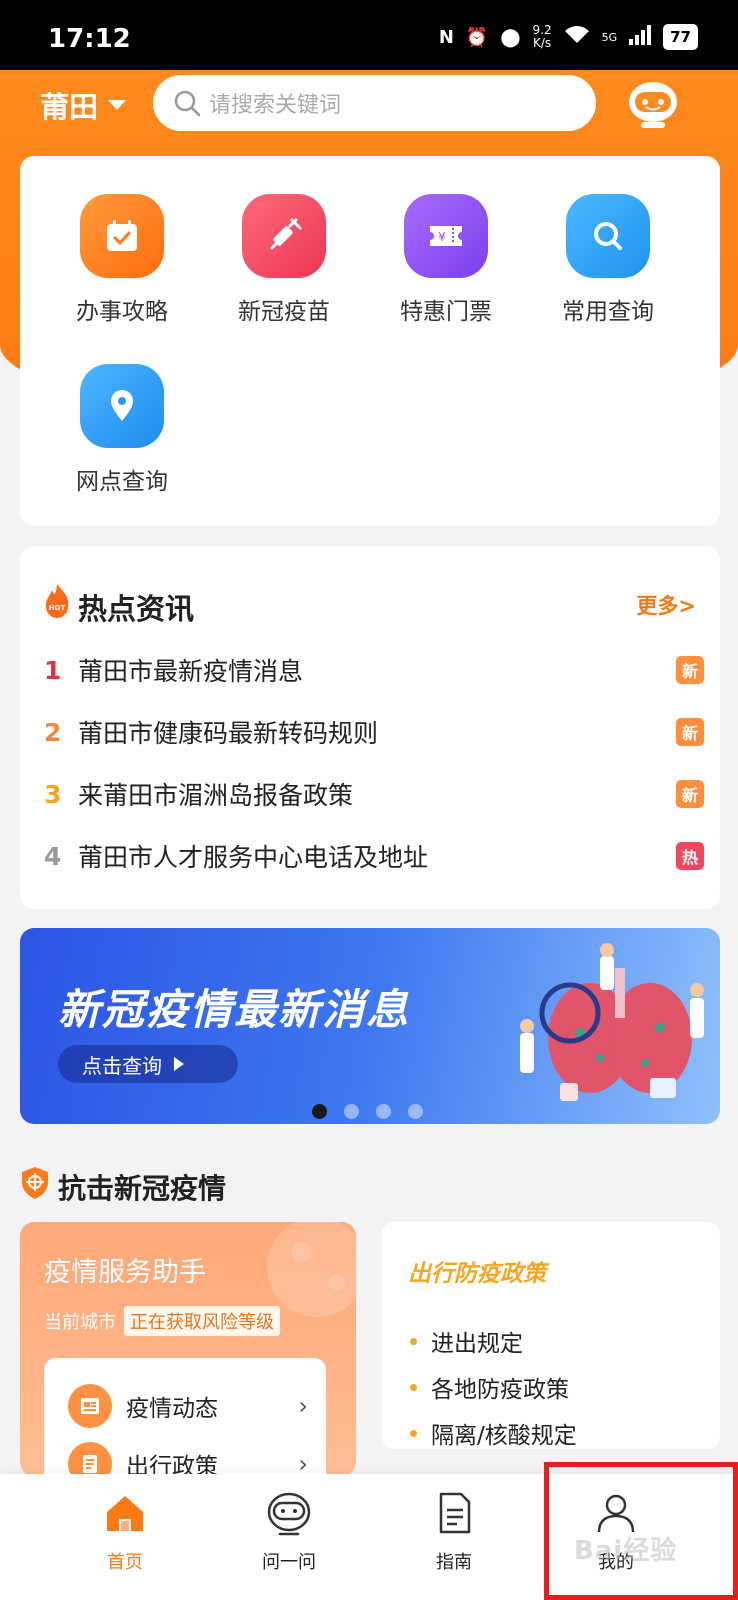 The height and width of the screenshot is (1600, 738). What do you see at coordinates (90, 1406) in the screenshot?
I see `newspaper-icon` at bounding box center [90, 1406].